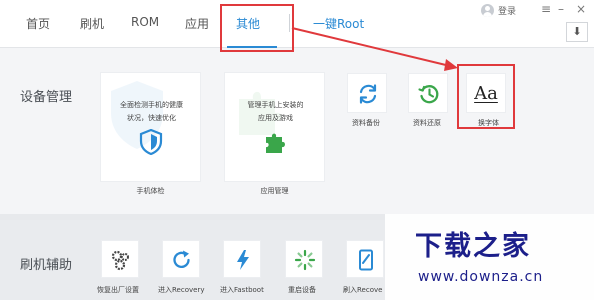 The image size is (594, 300). I want to click on section-title-device-management: 设备管理, so click(46, 97).